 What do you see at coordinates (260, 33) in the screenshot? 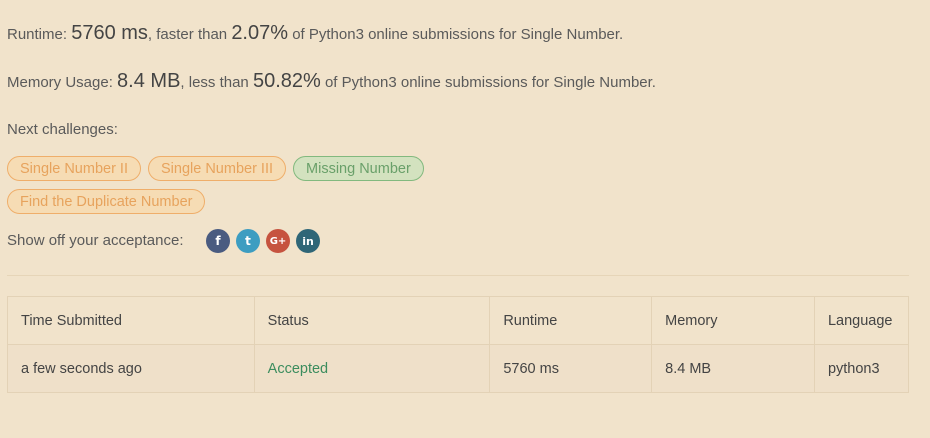
I see `runtime-percentile: 2.07%` at bounding box center [260, 33].